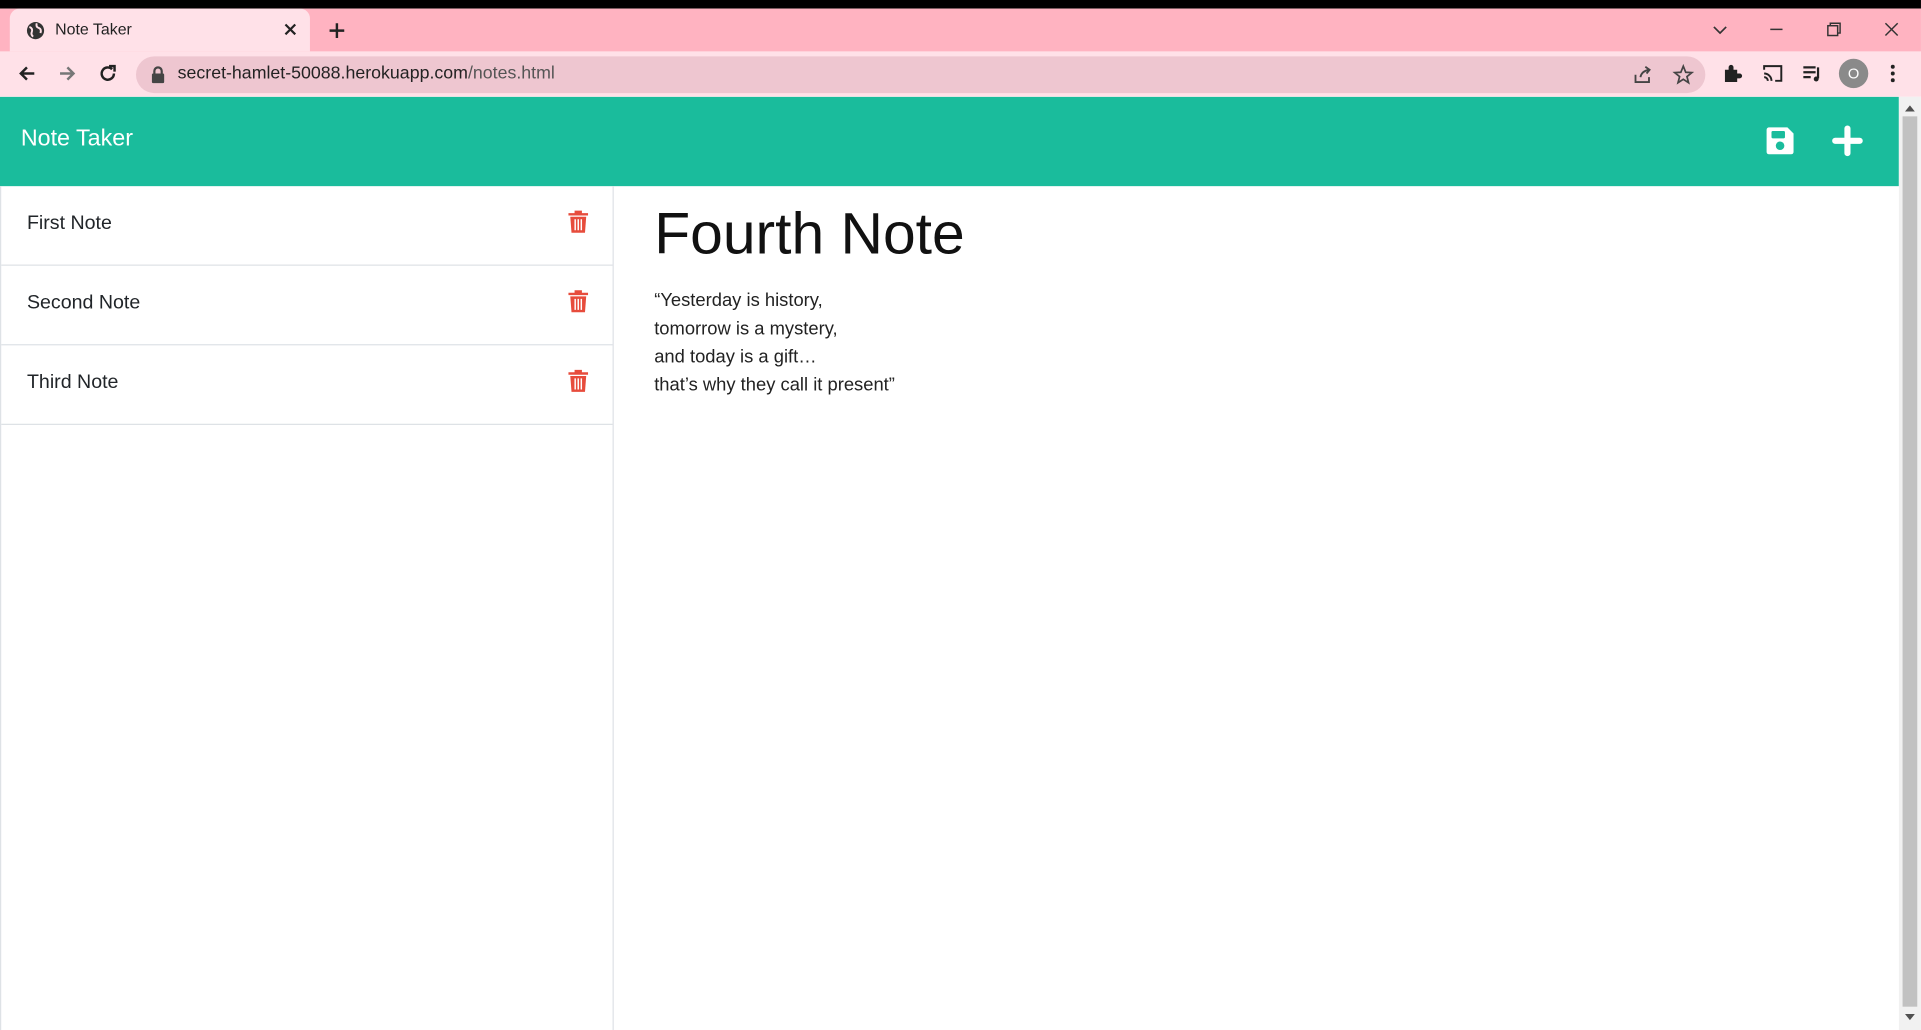  Describe the element at coordinates (69, 223) in the screenshot. I see `note-item-title: First Note` at that location.